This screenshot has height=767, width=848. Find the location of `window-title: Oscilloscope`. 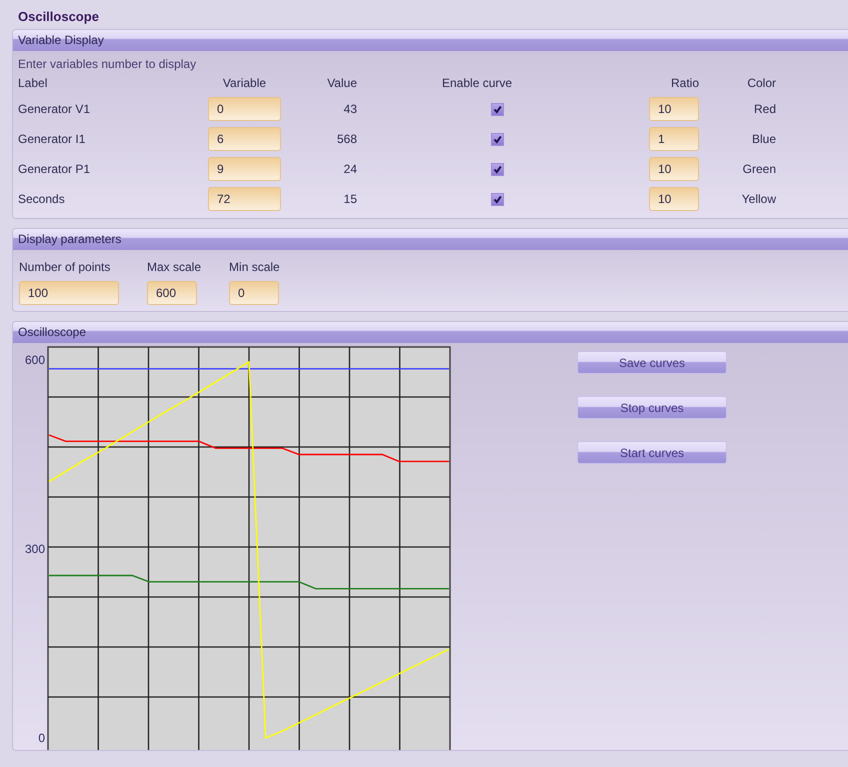

window-title: Oscilloscope is located at coordinates (58, 16).